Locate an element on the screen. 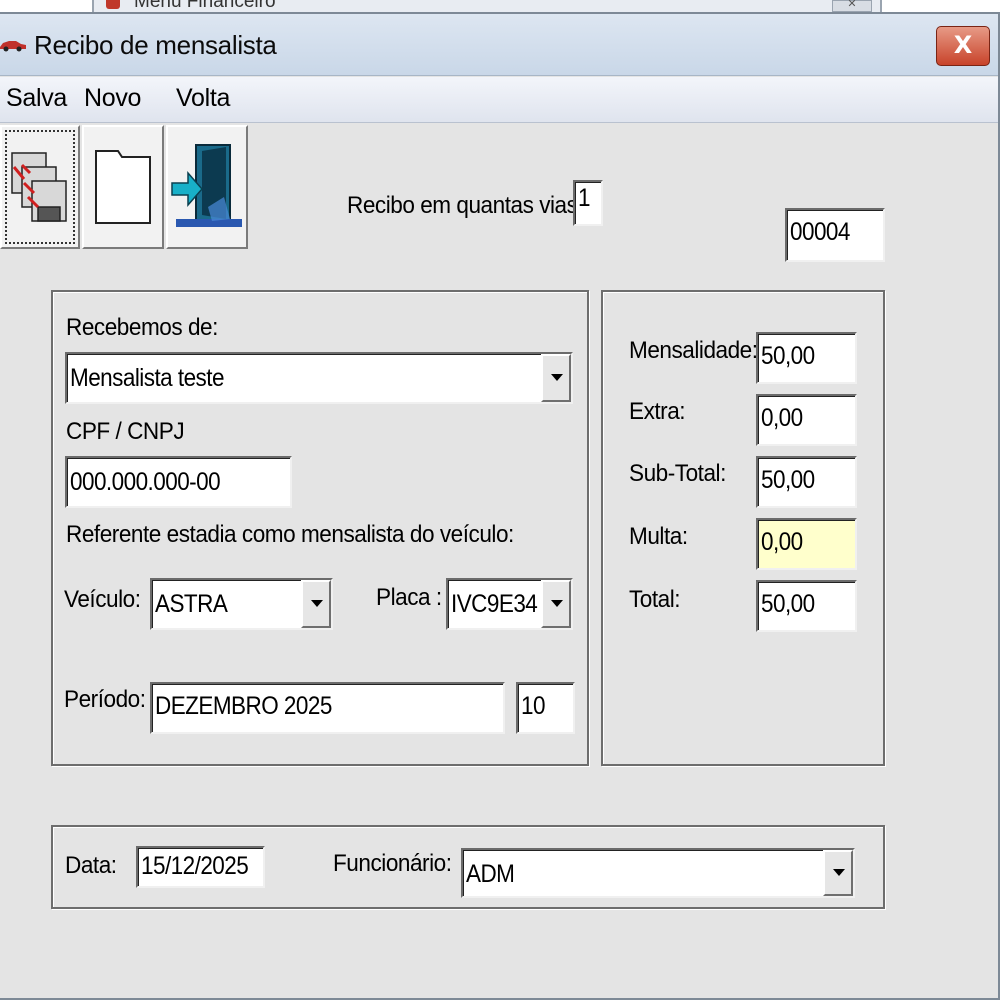 The image size is (1000, 1000). veiculo-value: ASTRA is located at coordinates (191, 604).